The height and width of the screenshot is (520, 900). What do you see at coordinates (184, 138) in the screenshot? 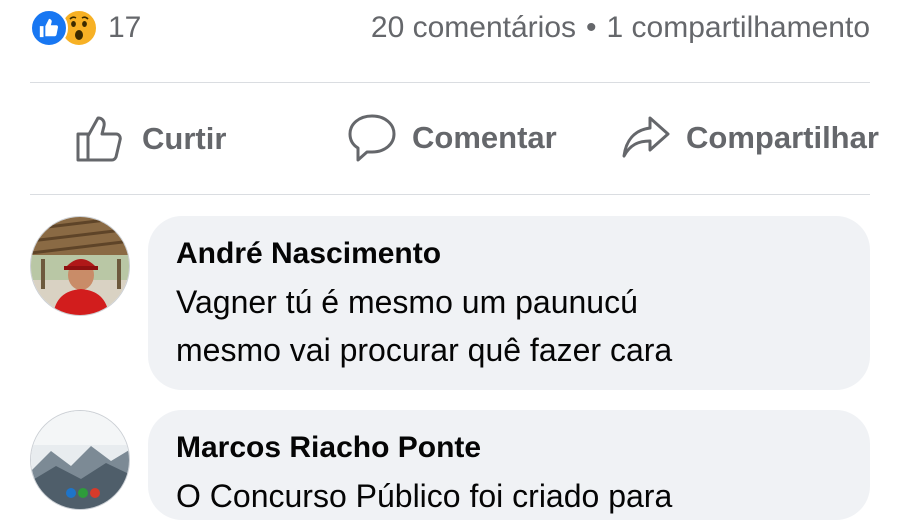
I see `like-label: Curtir` at bounding box center [184, 138].